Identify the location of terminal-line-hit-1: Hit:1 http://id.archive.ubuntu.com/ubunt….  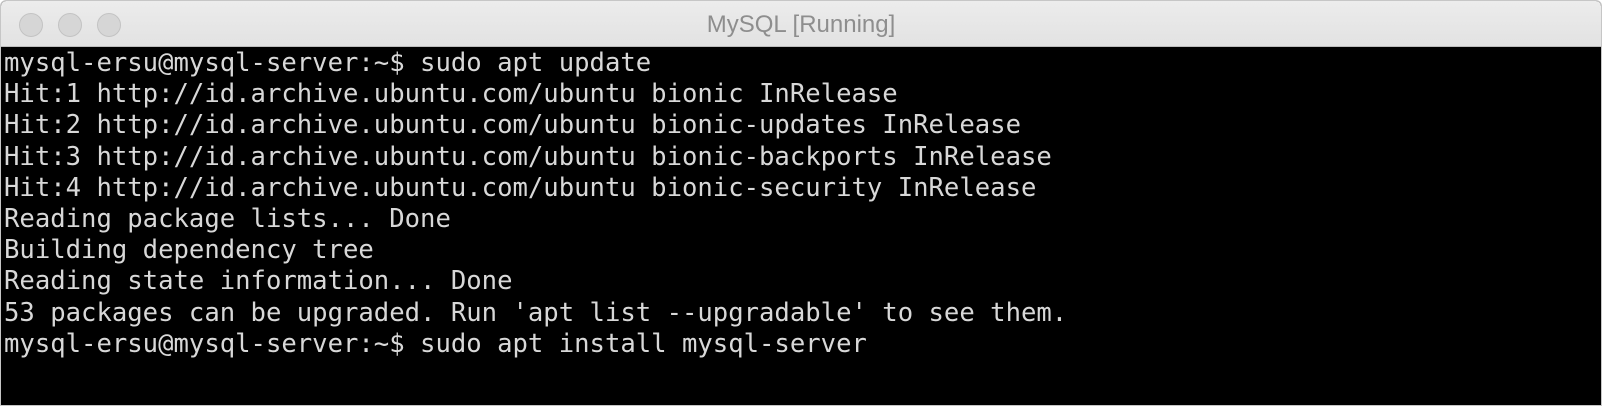
(451, 94).